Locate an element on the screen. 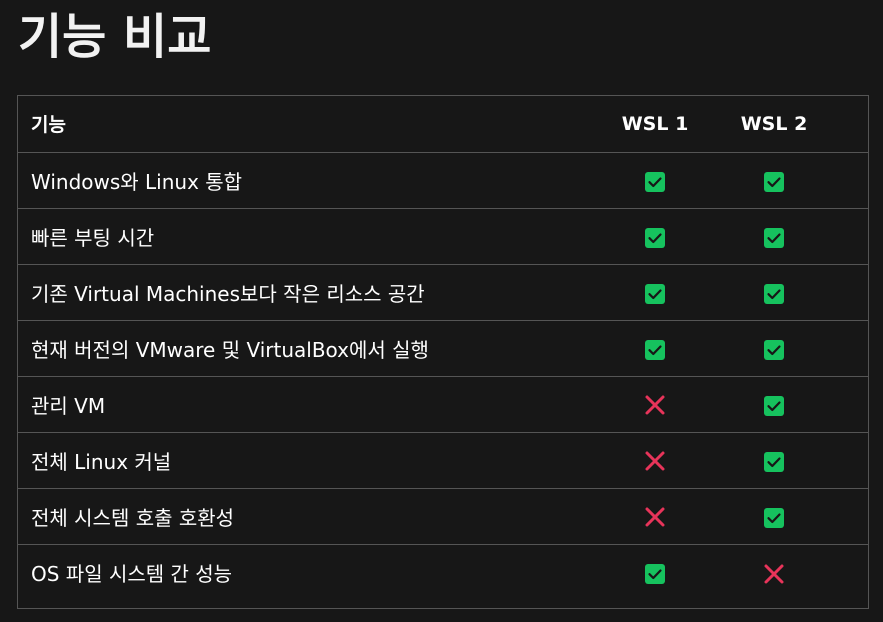  table-row: OS 파일 시스템 간 성능 is located at coordinates (443, 572).